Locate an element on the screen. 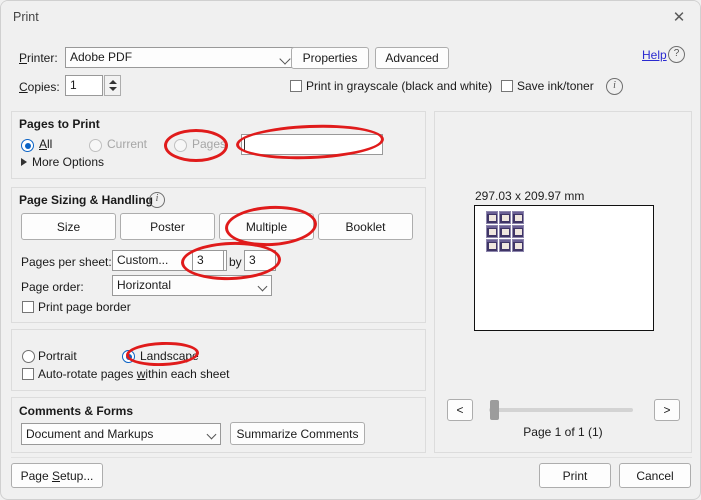 The width and height of the screenshot is (701, 500). radio-landscape is located at coordinates (128, 356).